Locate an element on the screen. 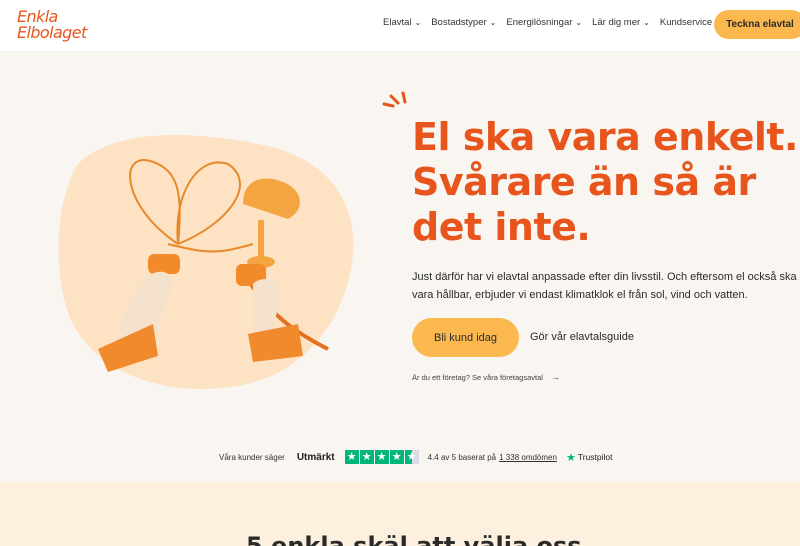 The image size is (800, 546). half-star-icon: ★ is located at coordinates (411, 457).